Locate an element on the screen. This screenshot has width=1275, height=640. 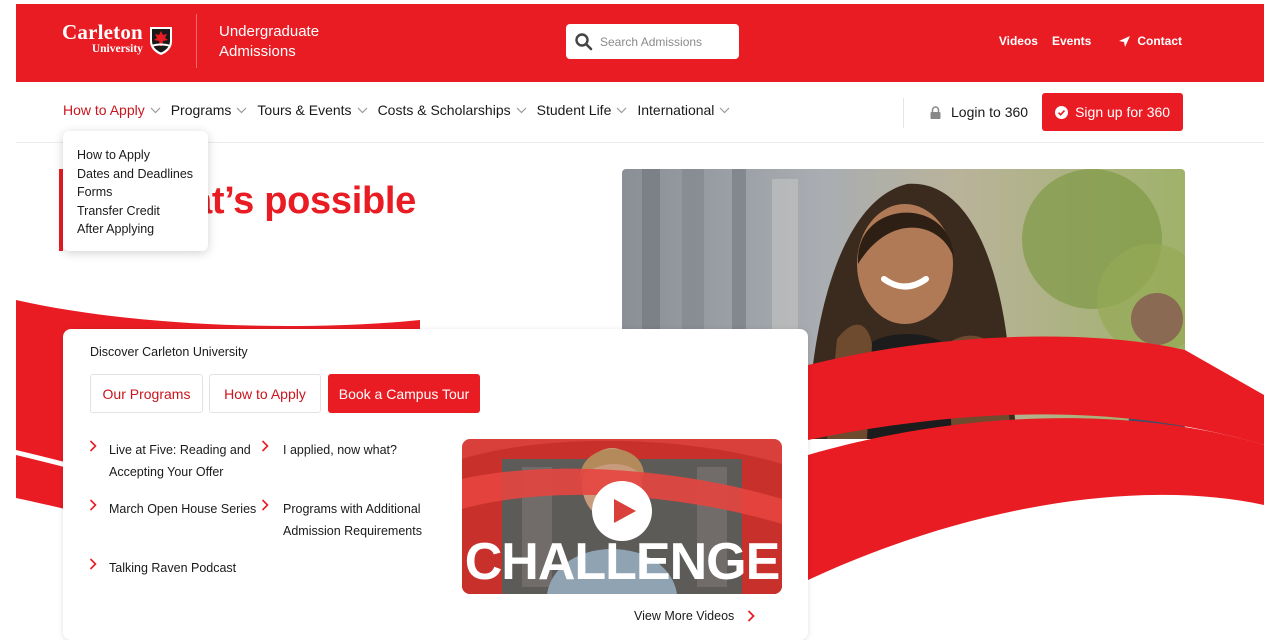
dropdown-item-dates-deadlines: Dates and Deadlines is located at coordinates (142, 174).